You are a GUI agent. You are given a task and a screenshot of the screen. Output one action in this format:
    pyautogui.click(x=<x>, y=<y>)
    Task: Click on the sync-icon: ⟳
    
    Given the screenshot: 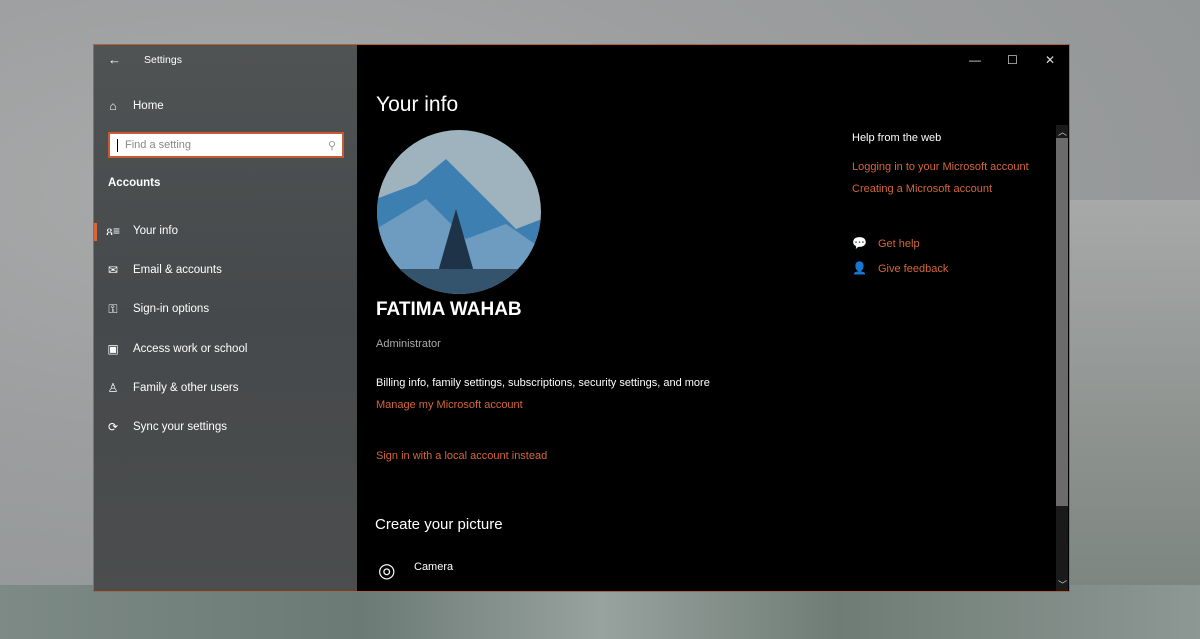 What is the action you would take?
    pyautogui.click(x=113, y=427)
    